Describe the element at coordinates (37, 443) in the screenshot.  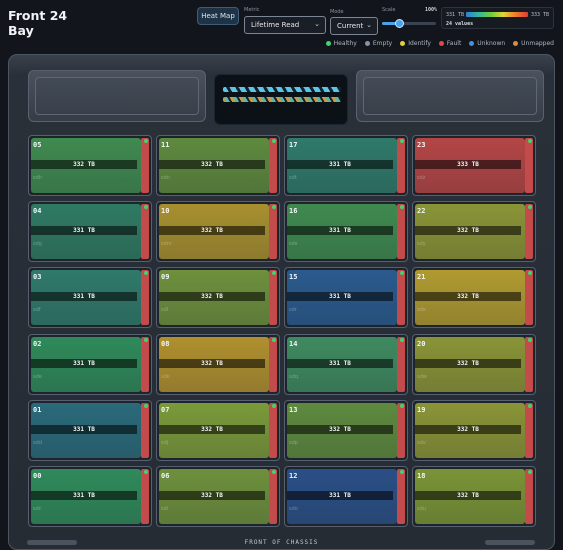
I see `drive-bay-device: sdd` at that location.